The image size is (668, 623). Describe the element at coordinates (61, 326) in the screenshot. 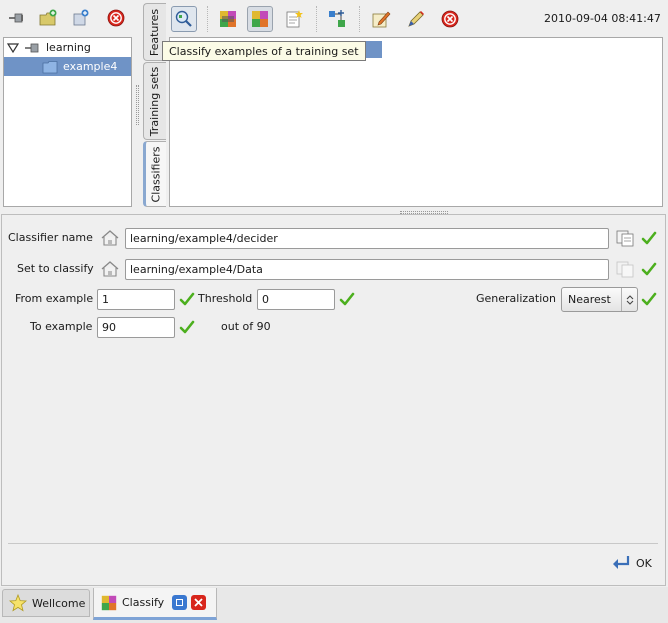

I see `to-example-label: To example` at that location.